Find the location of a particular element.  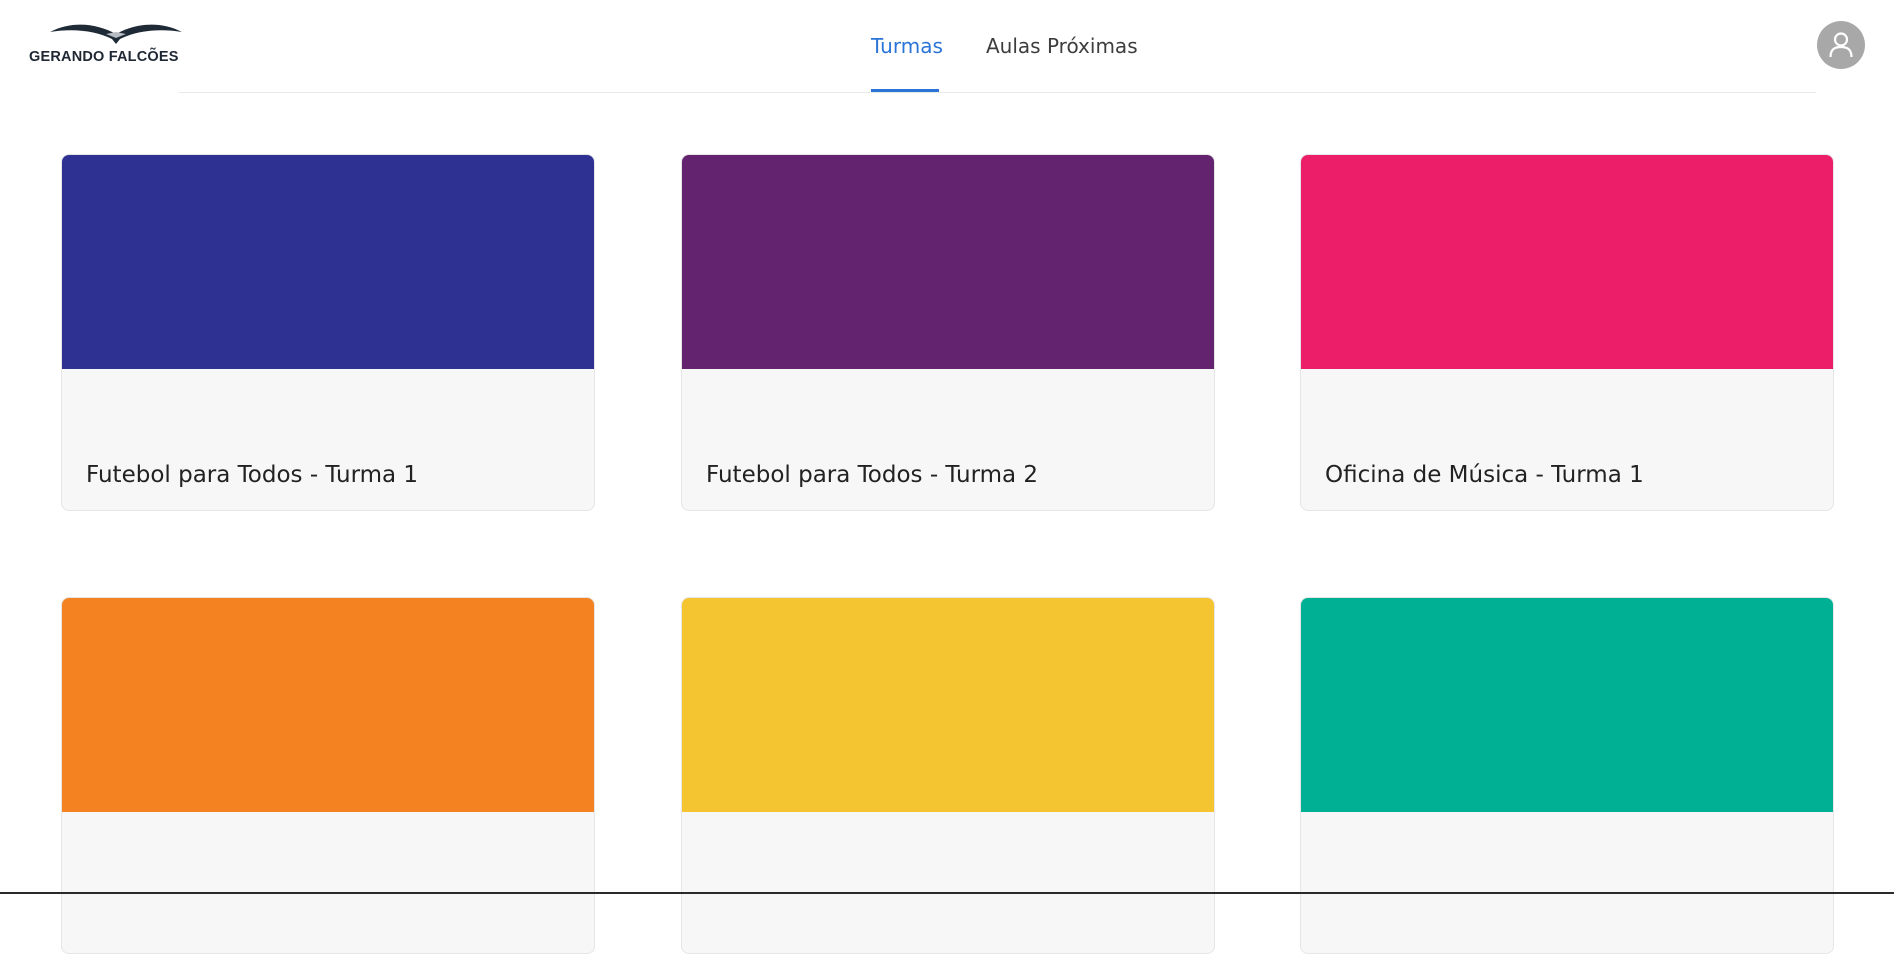

class-card-title: Futebol para Todos - Turma 2 is located at coordinates (872, 475).